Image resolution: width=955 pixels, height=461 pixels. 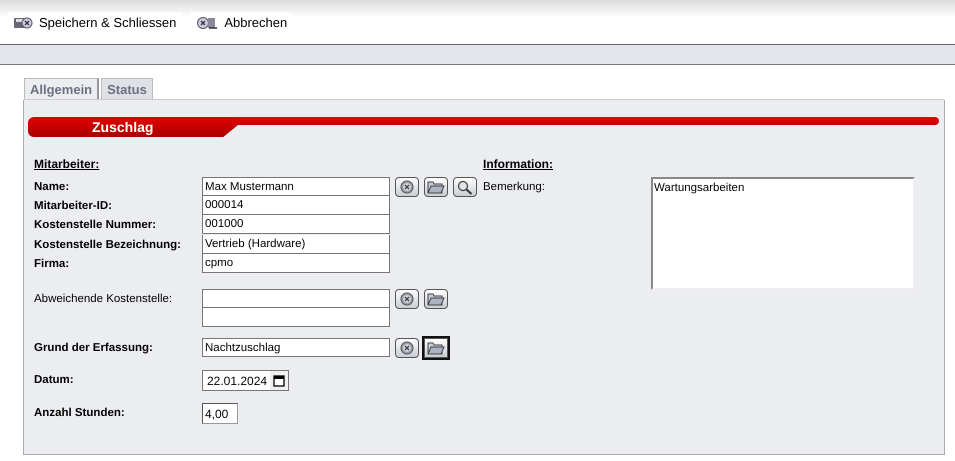 What do you see at coordinates (207, 23) in the screenshot?
I see `cancel-icon` at bounding box center [207, 23].